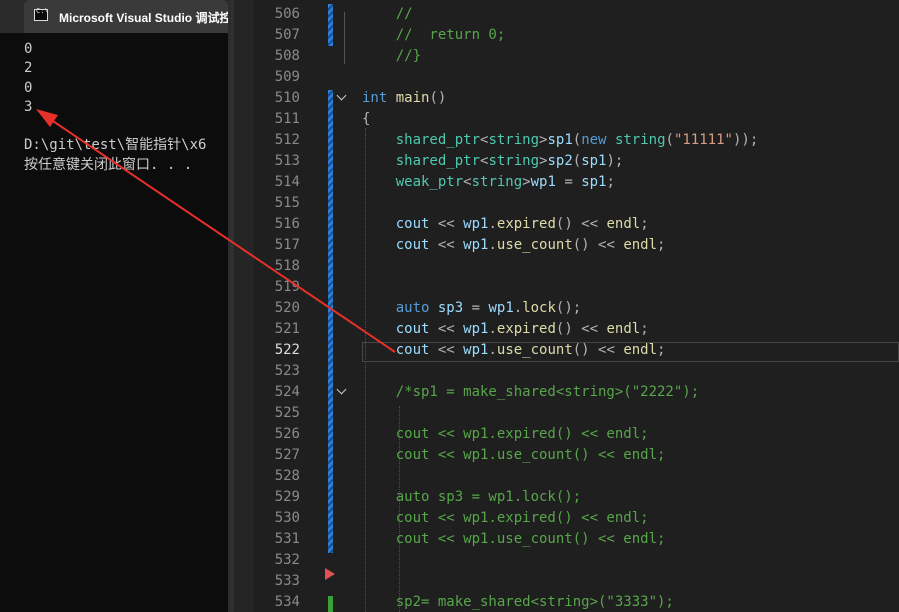 This screenshot has width=899, height=612. Describe the element at coordinates (287, 497) in the screenshot. I see `line-number: 529` at that location.